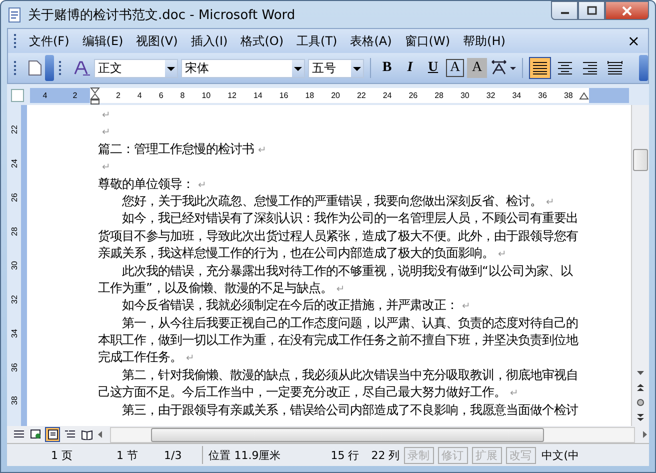 The height and width of the screenshot is (473, 656). Describe the element at coordinates (296, 252) in the screenshot. I see `document-text-line: 亲戚关系，我这样怠慢工作的行为，也在公司内部造成了极大的负面影响。` at that location.